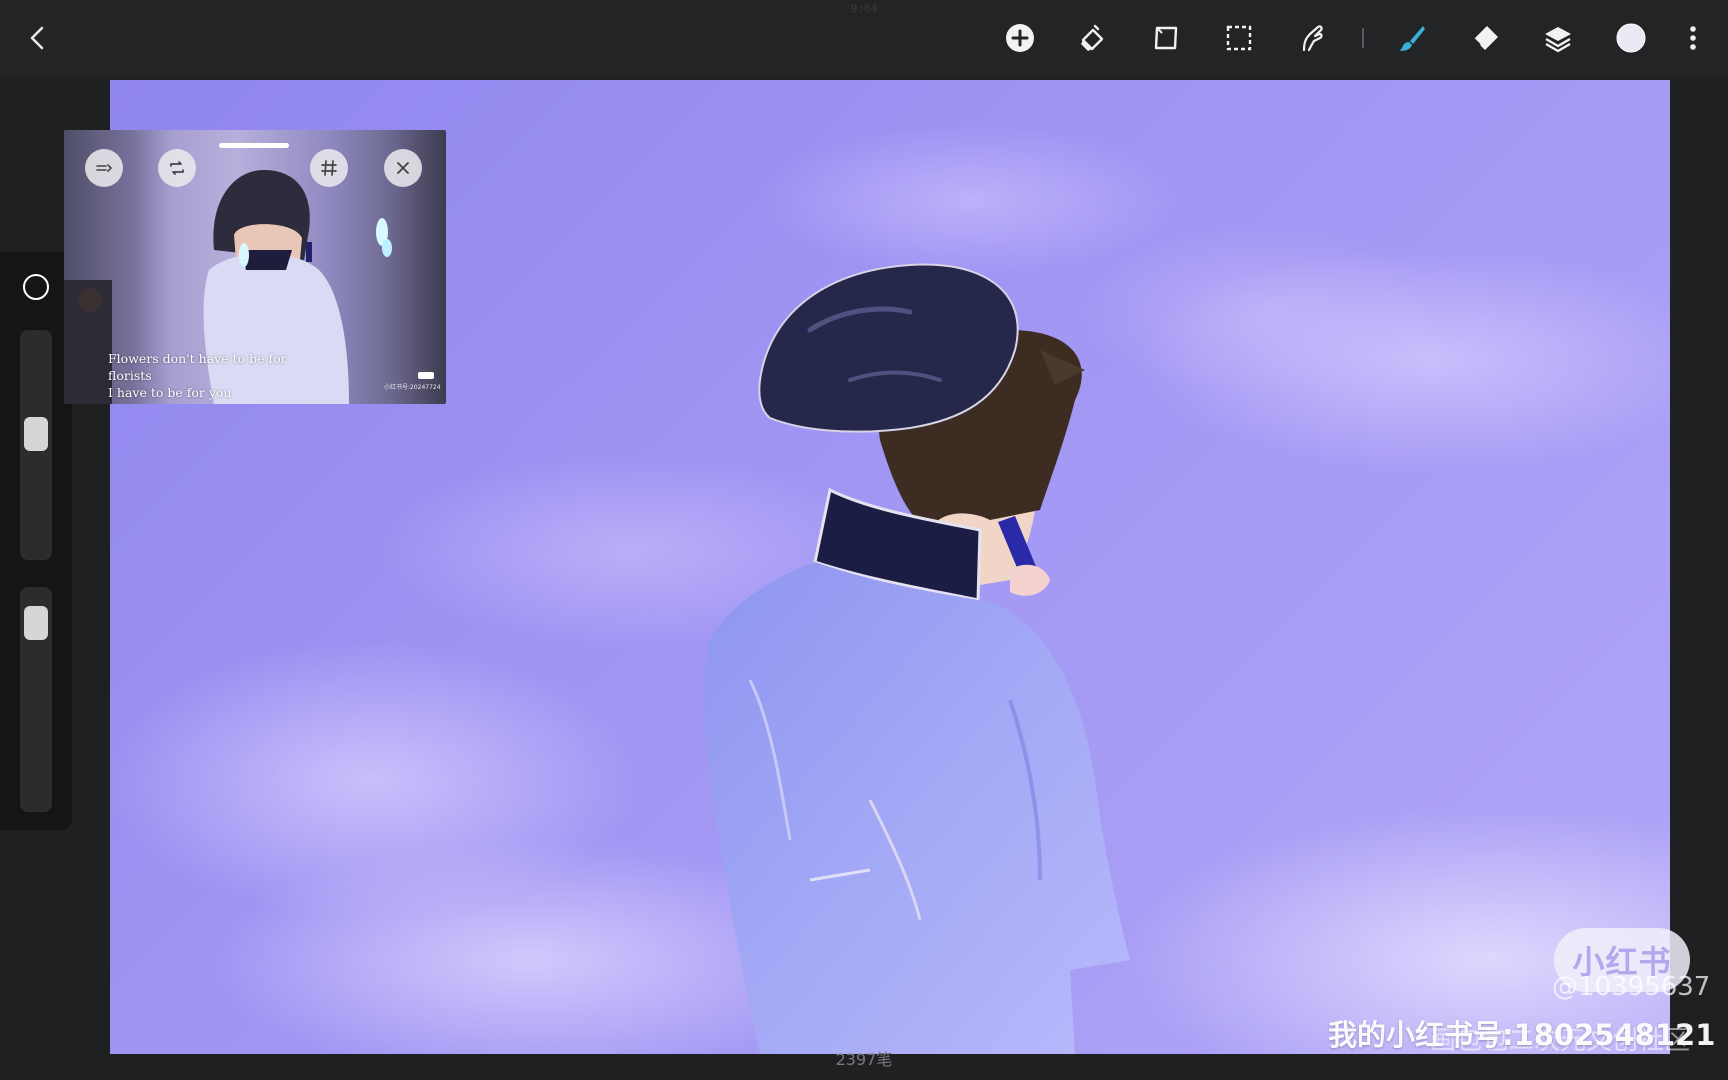 This screenshot has width=1728, height=1080. I want to click on reference-close-button, so click(403, 168).